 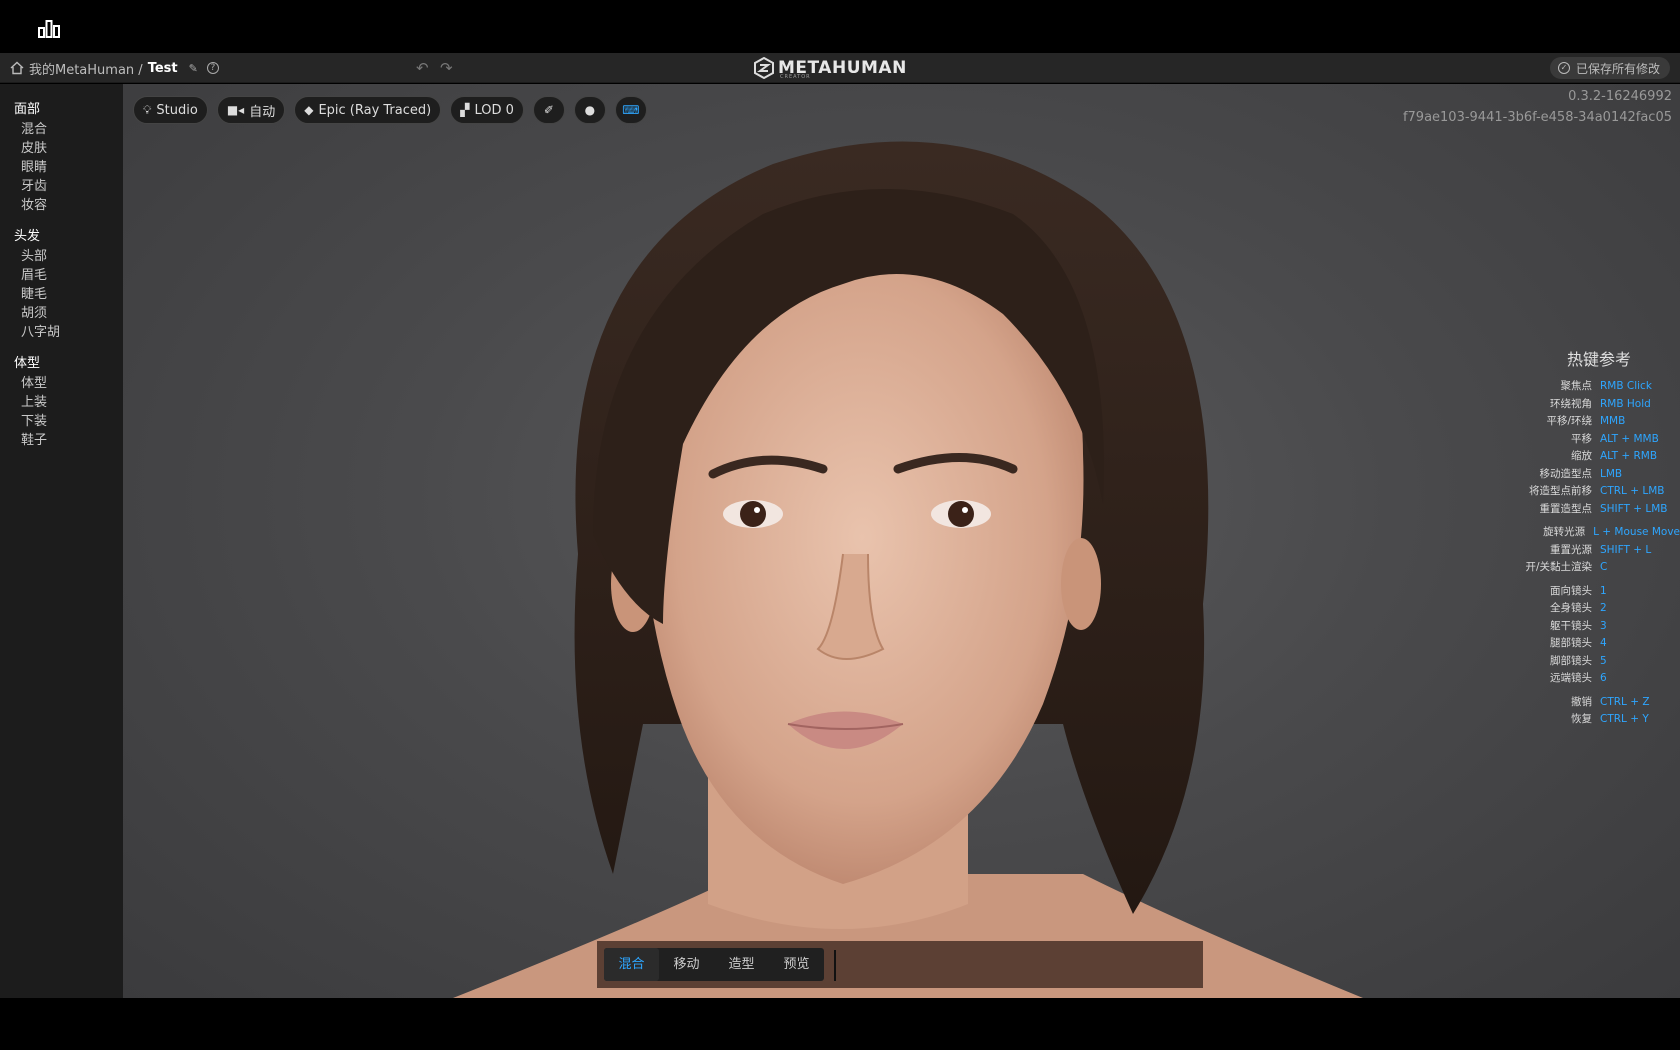 What do you see at coordinates (1617, 68) in the screenshot?
I see `save-status-text: 已保存所有修改` at bounding box center [1617, 68].